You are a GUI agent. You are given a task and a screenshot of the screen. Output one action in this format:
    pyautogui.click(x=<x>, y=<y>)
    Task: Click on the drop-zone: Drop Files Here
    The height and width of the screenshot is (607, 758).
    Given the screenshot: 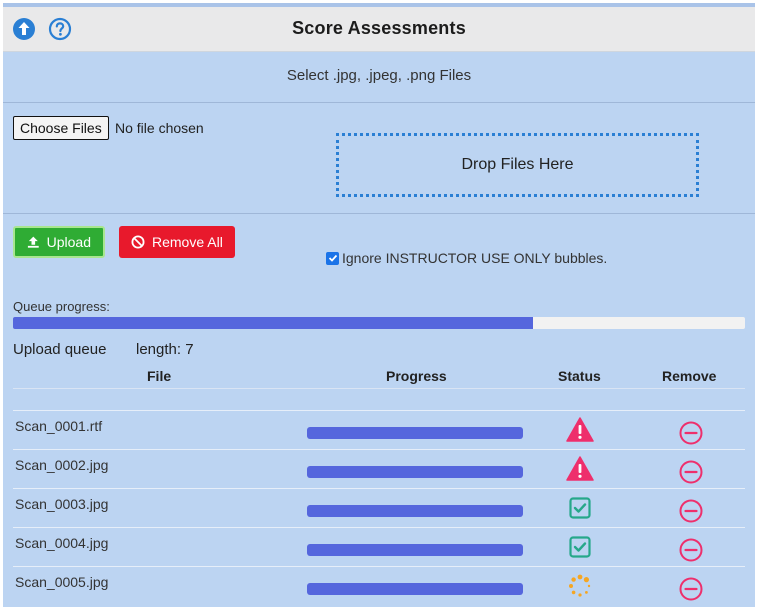 What is the action you would take?
    pyautogui.click(x=517, y=165)
    